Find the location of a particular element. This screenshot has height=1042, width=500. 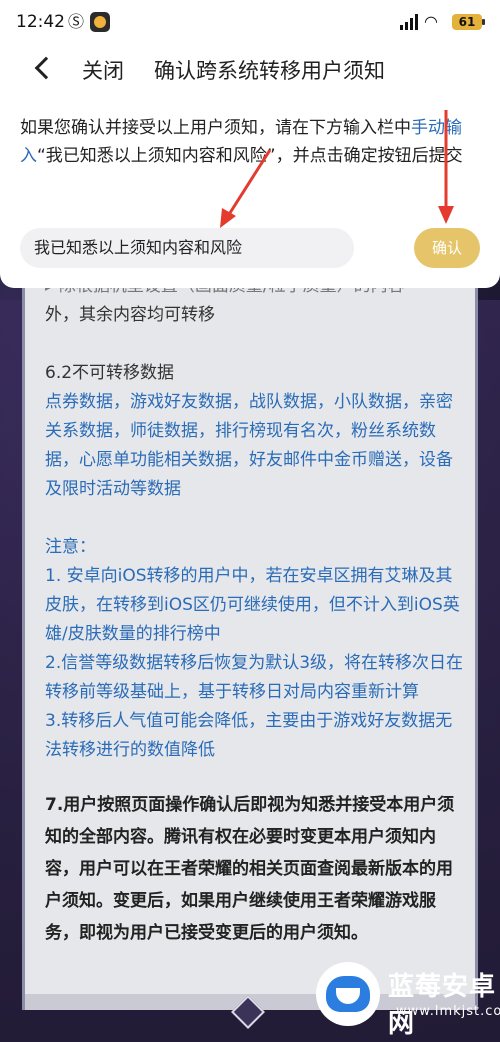

watermark-name: 蓝莓安卓网 is located at coordinates (442, 1005).